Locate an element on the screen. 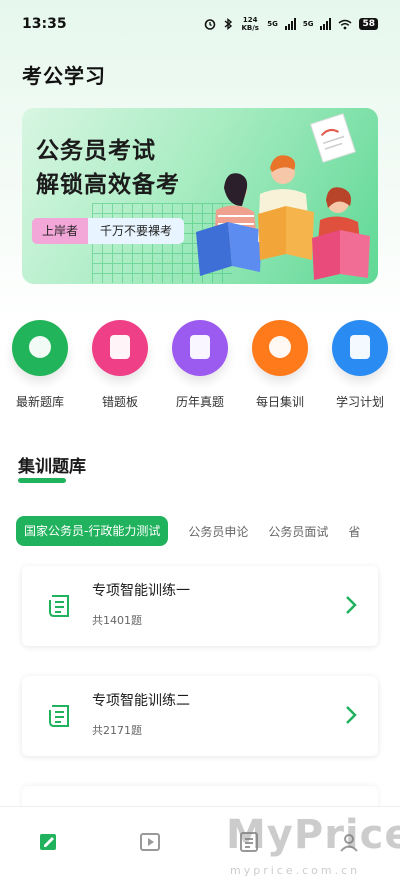 Image resolution: width=400 pixels, height=888 pixels. edit-icon is located at coordinates (49, 842).